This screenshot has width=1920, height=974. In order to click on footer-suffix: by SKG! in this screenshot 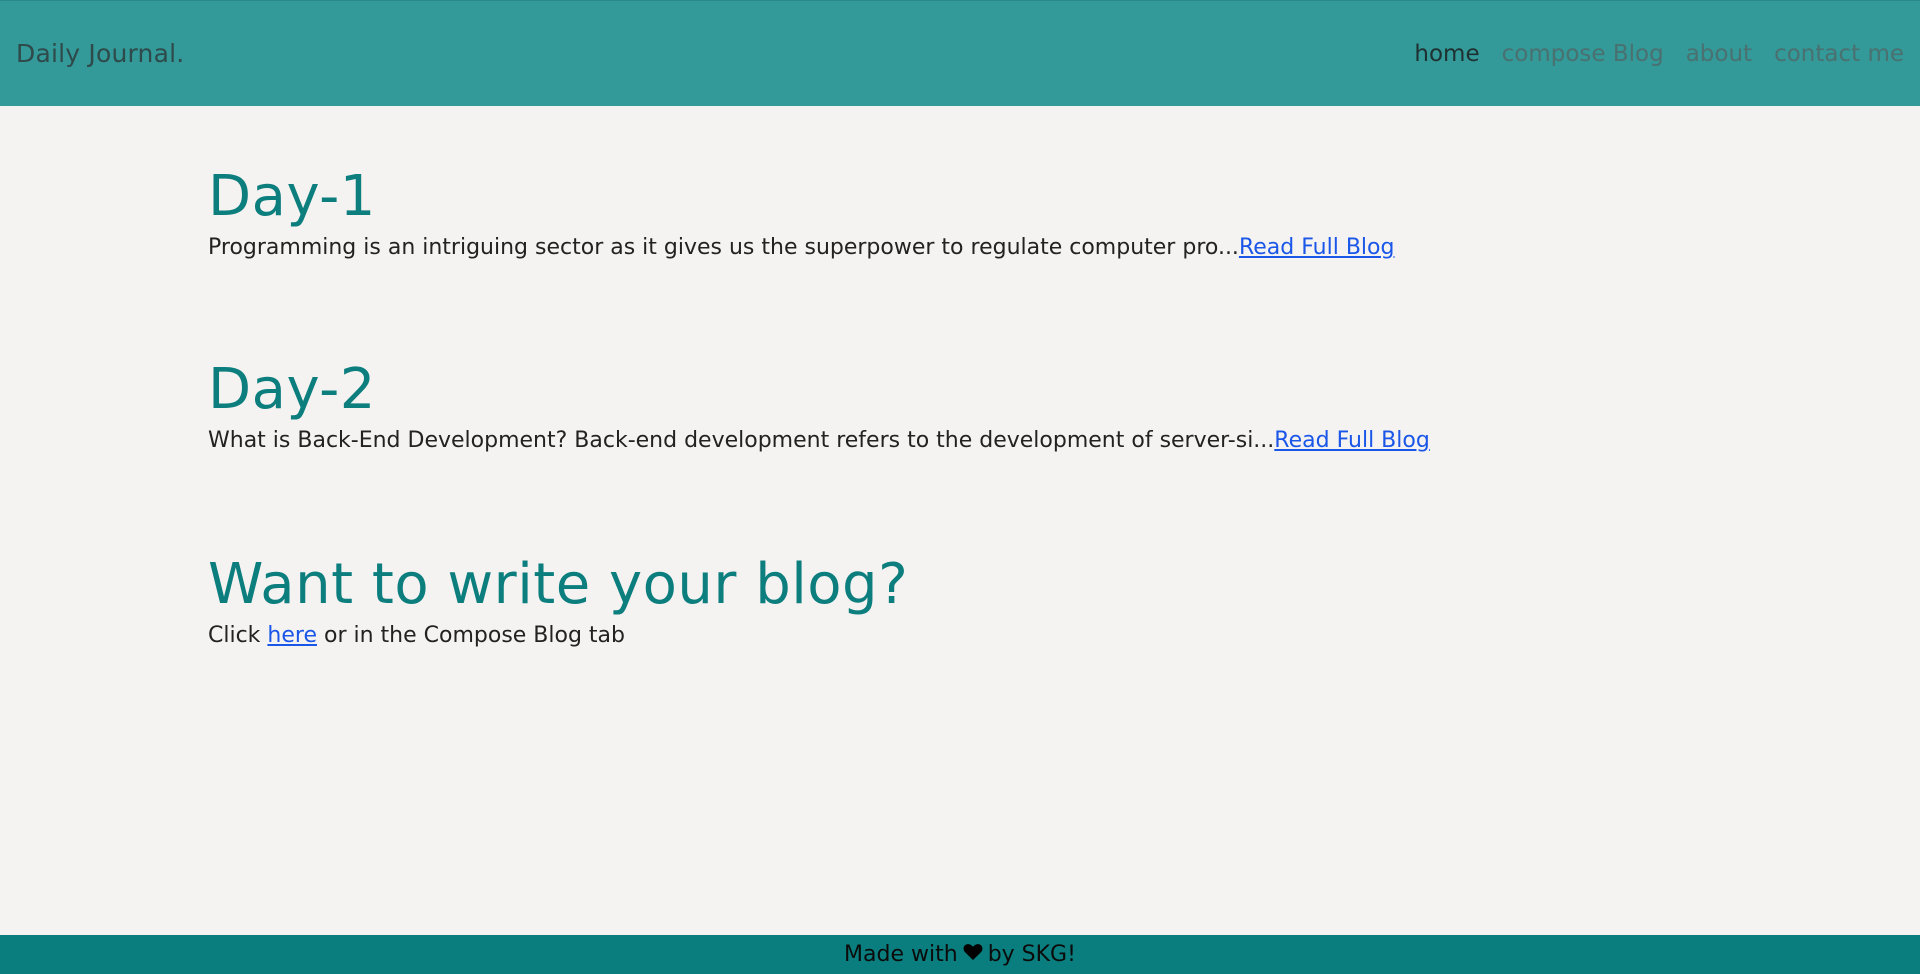, I will do `click(1031, 954)`.